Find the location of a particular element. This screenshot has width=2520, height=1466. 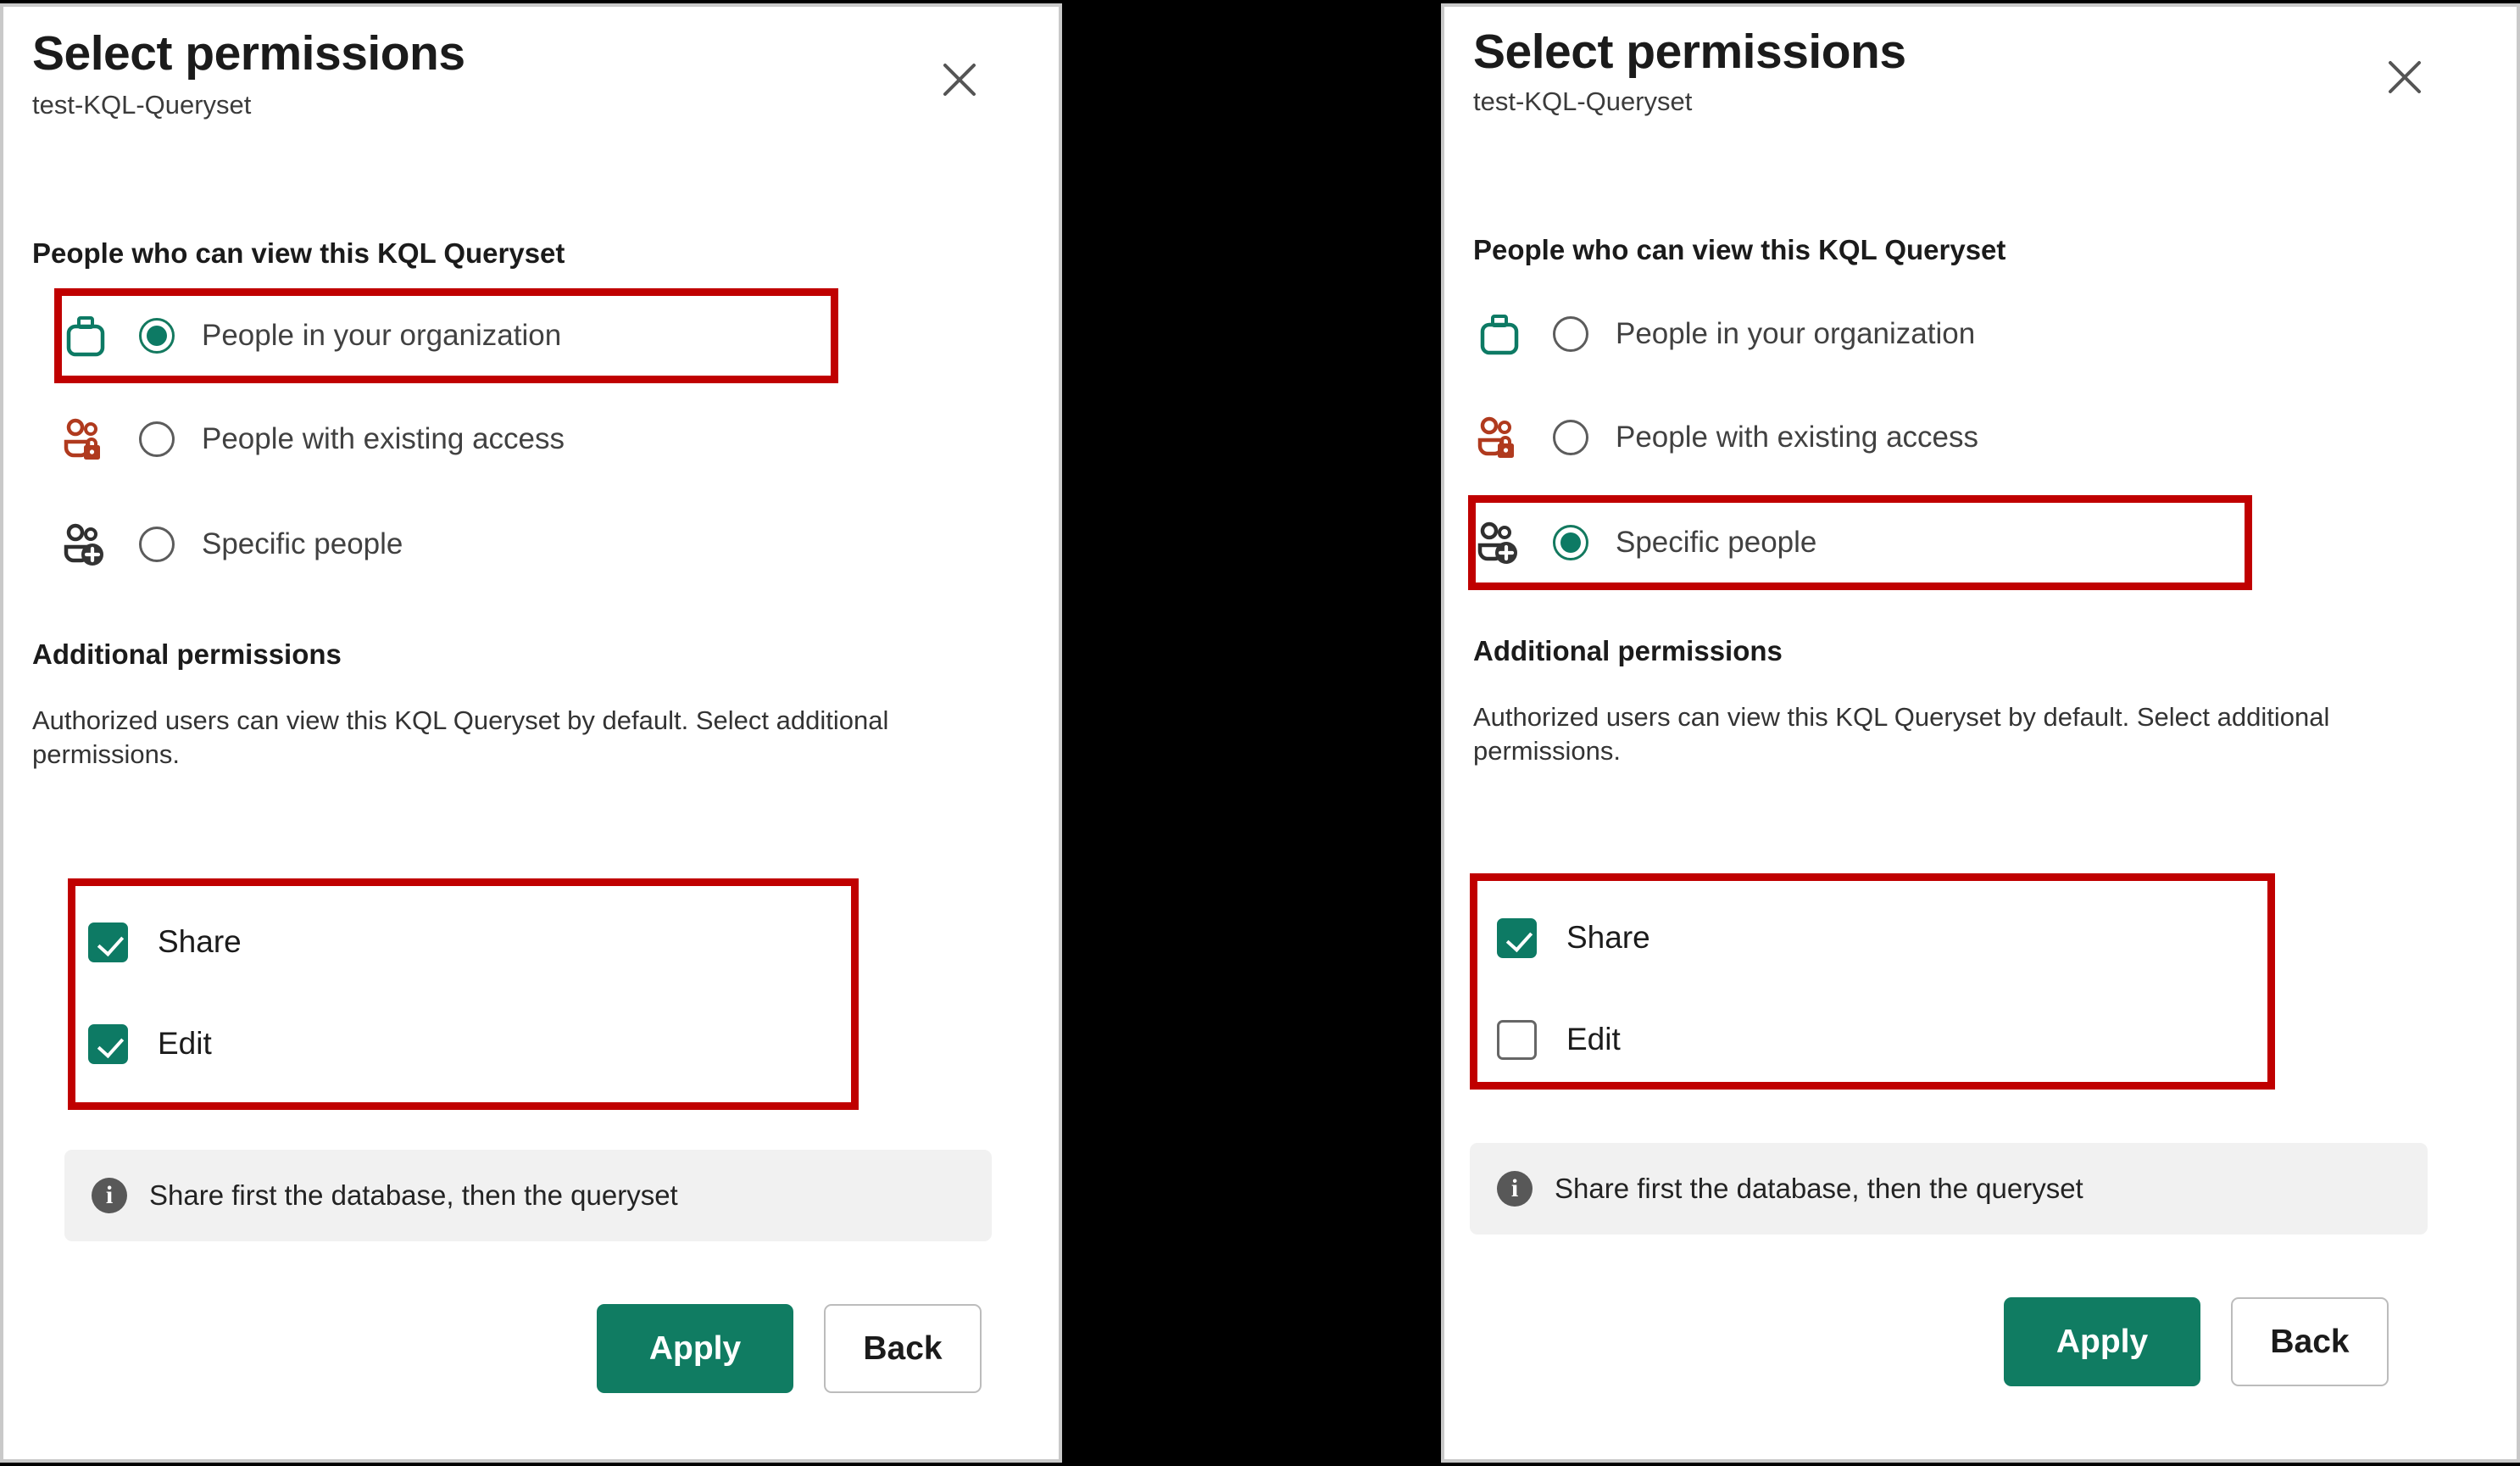

highlight-additional-permissions is located at coordinates (463, 994).